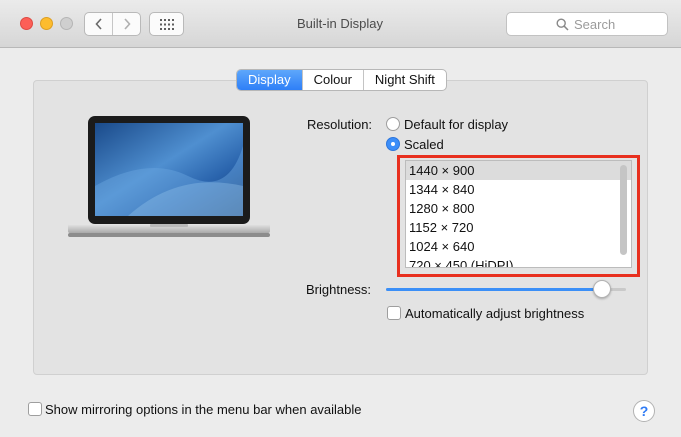 This screenshot has height=437, width=681. Describe the element at coordinates (46, 23) in the screenshot. I see `minimize-window-button` at that location.